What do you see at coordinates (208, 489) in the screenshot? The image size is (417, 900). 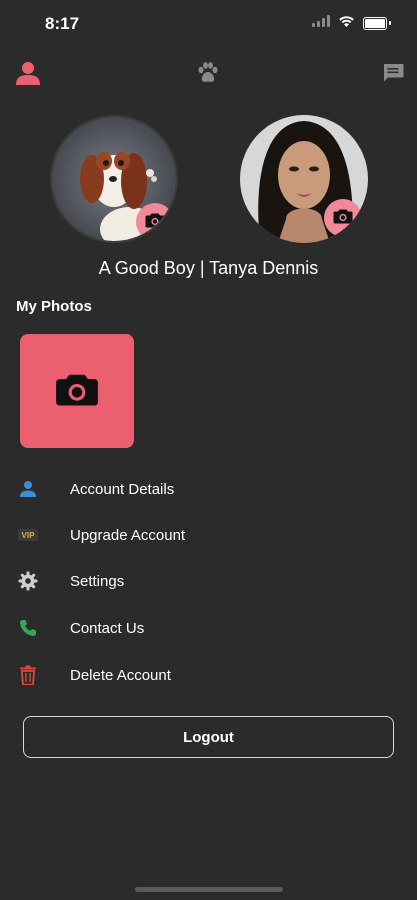 I see `menu-item-account-details: Account Details` at bounding box center [208, 489].